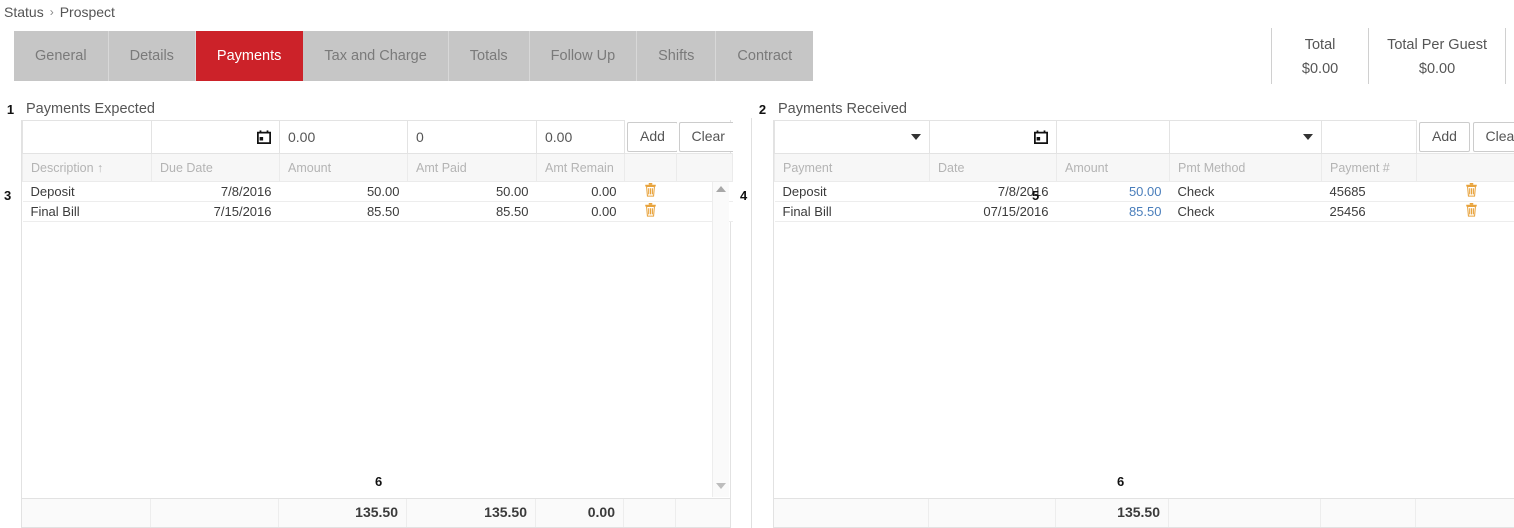 The width and height of the screenshot is (1514, 528). I want to click on table-row: Deposit 7/8/2016 50.00 50.00 0.00, so click(377, 191).